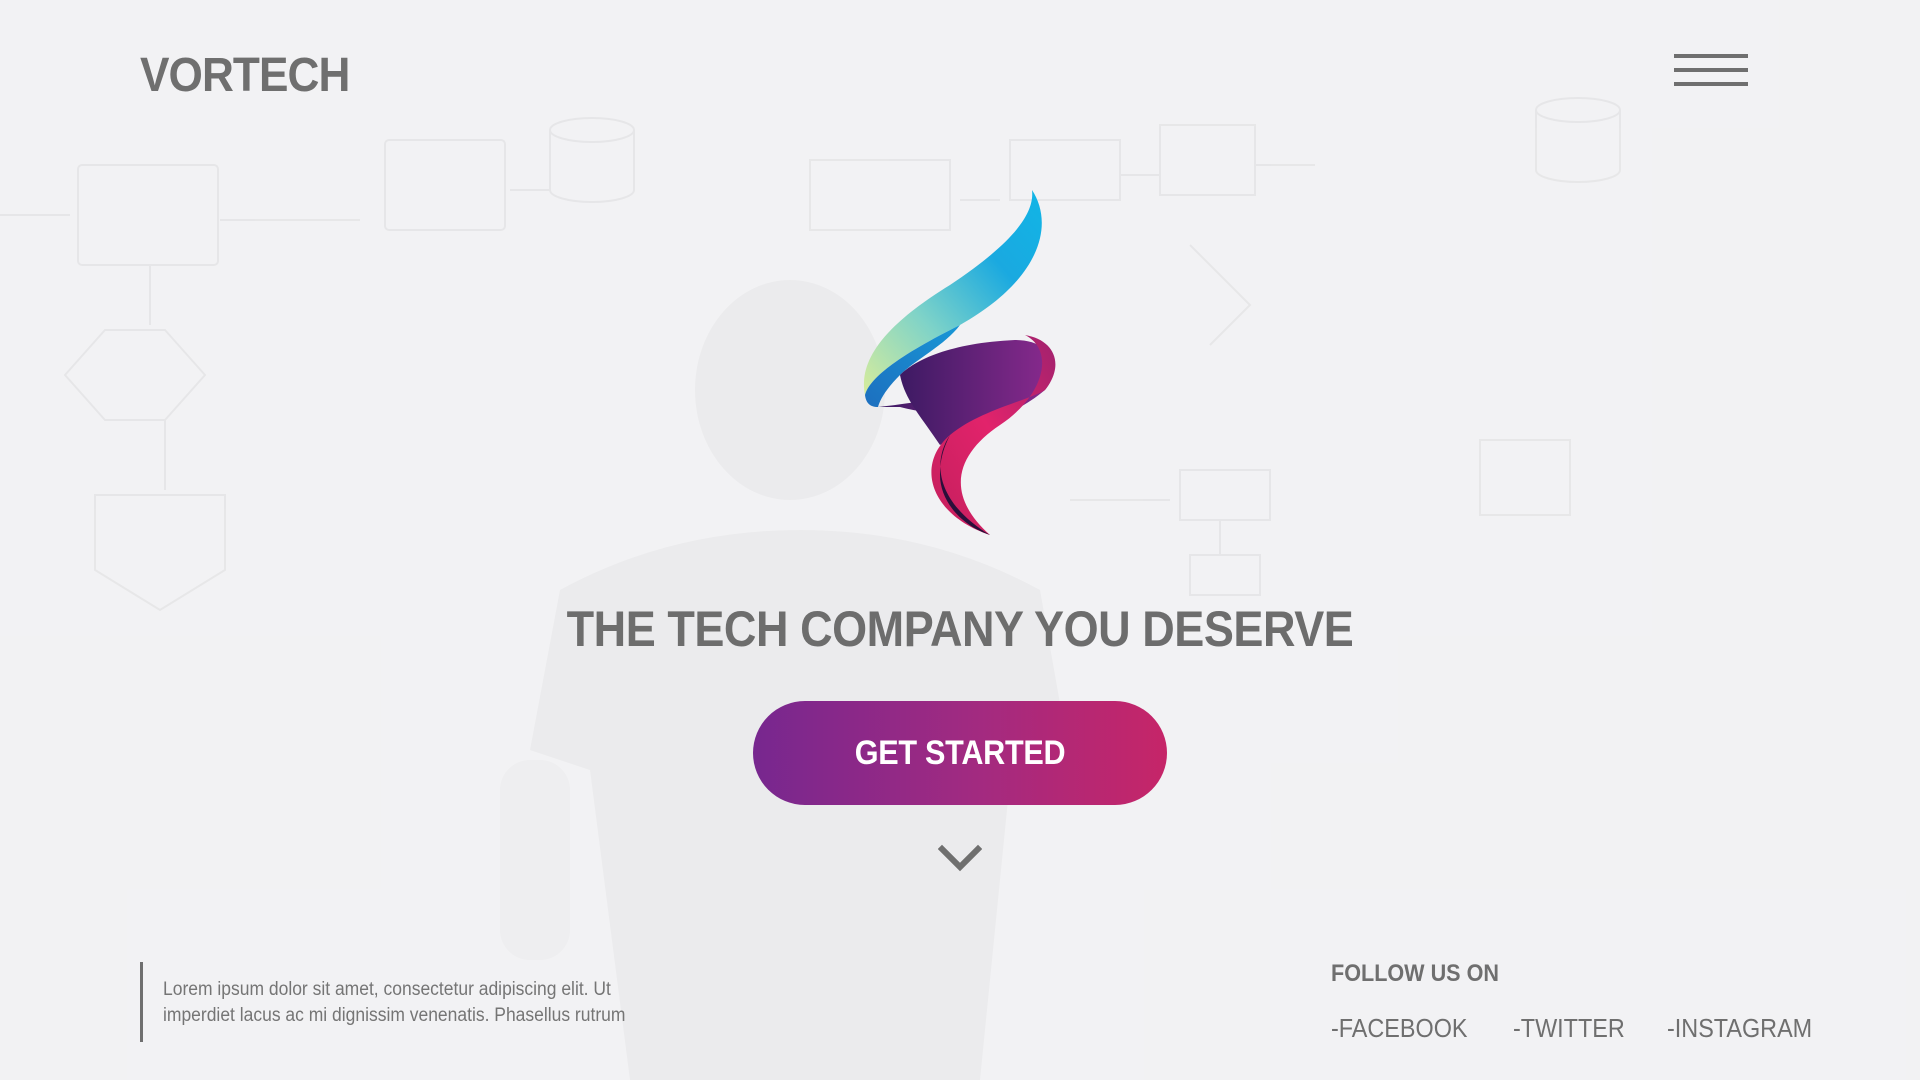 The width and height of the screenshot is (1920, 1080). Describe the element at coordinates (1712, 72) in the screenshot. I see `hamburger-menu-icon` at that location.